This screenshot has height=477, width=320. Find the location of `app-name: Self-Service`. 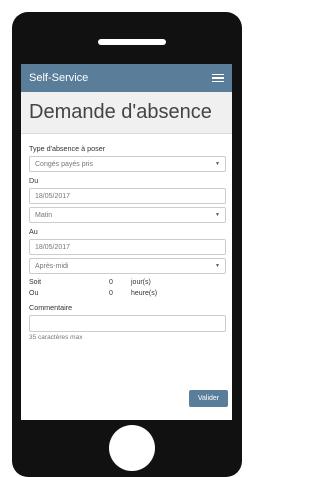

app-name: Self-Service is located at coordinates (59, 78).